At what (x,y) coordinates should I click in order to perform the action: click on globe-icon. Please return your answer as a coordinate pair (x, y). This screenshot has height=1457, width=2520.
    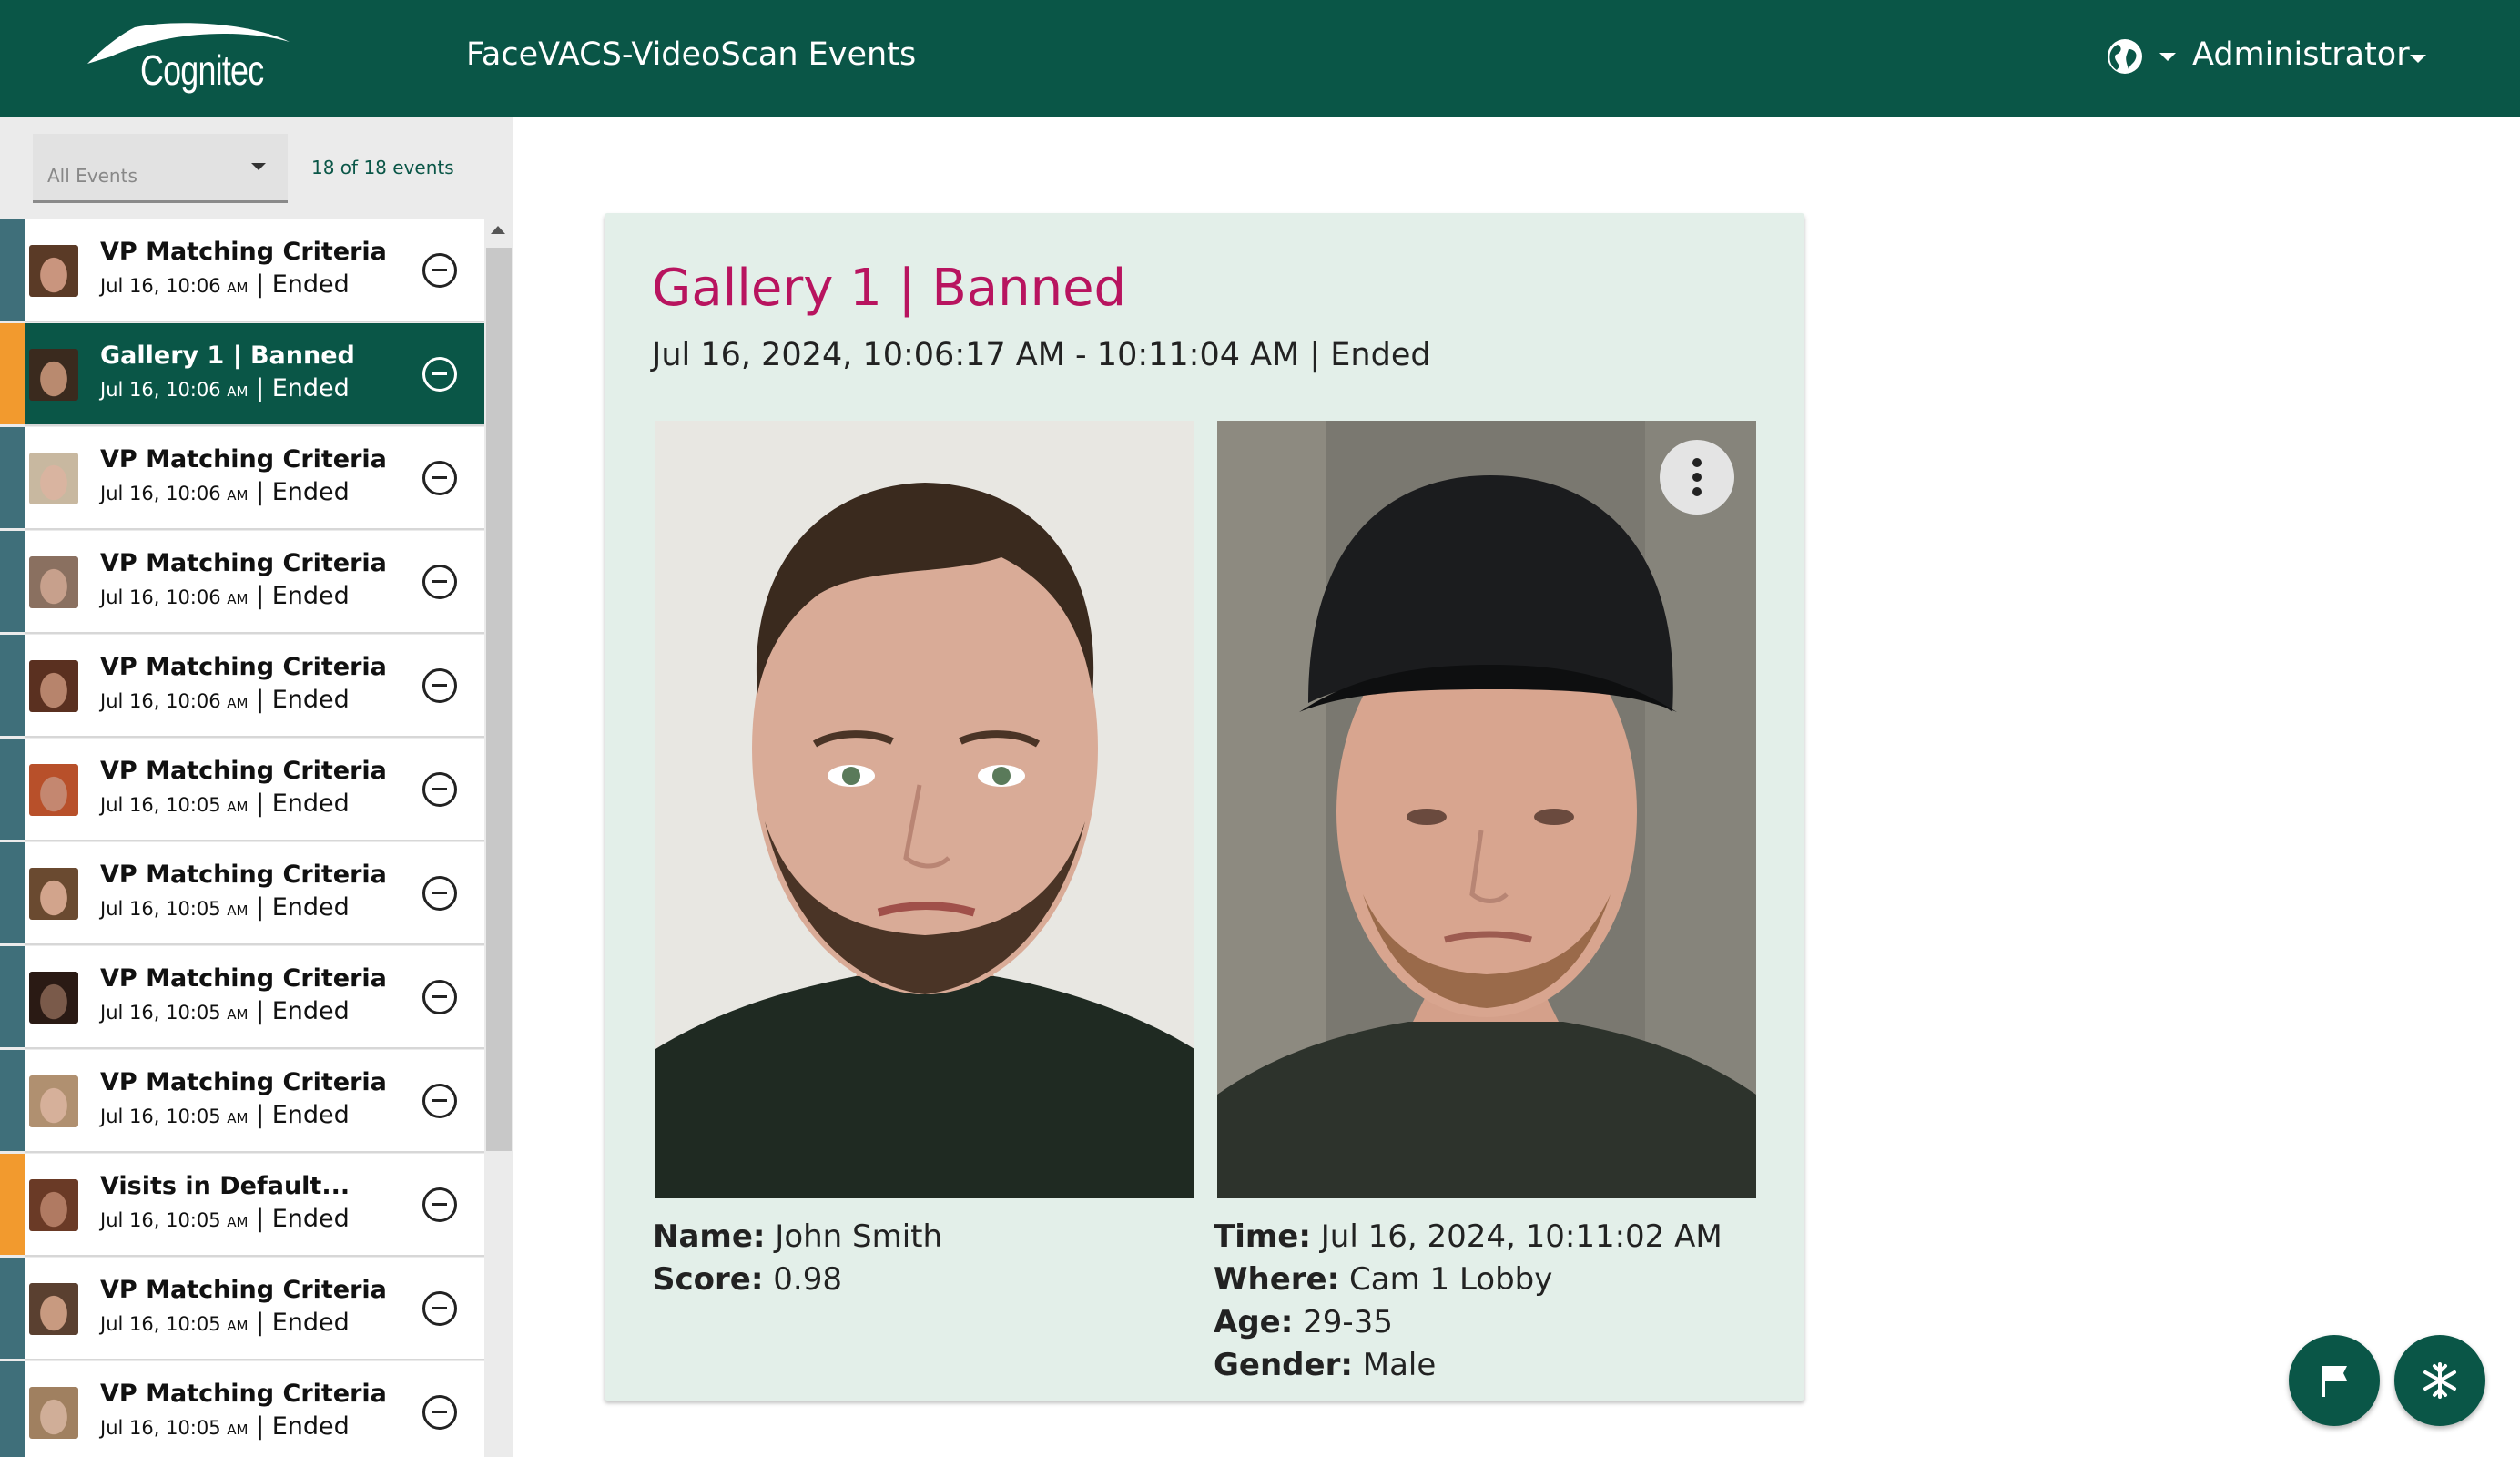
    Looking at the image, I should click on (2125, 57).